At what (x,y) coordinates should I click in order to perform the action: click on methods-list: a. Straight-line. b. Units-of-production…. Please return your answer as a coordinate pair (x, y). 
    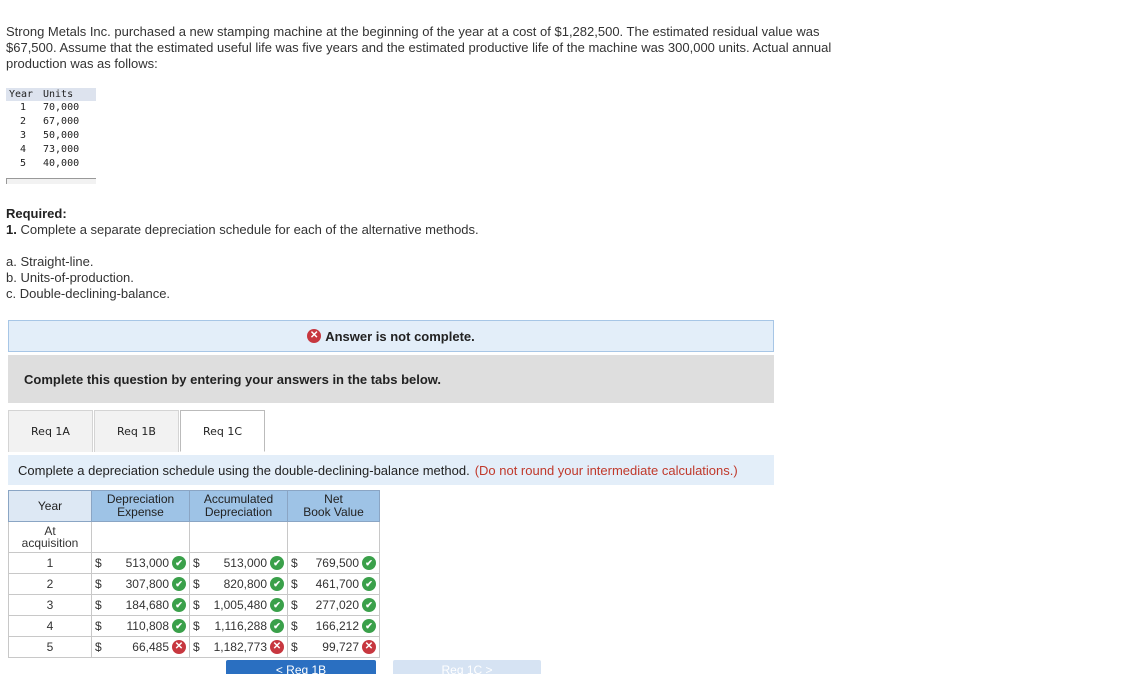
    Looking at the image, I should click on (88, 278).